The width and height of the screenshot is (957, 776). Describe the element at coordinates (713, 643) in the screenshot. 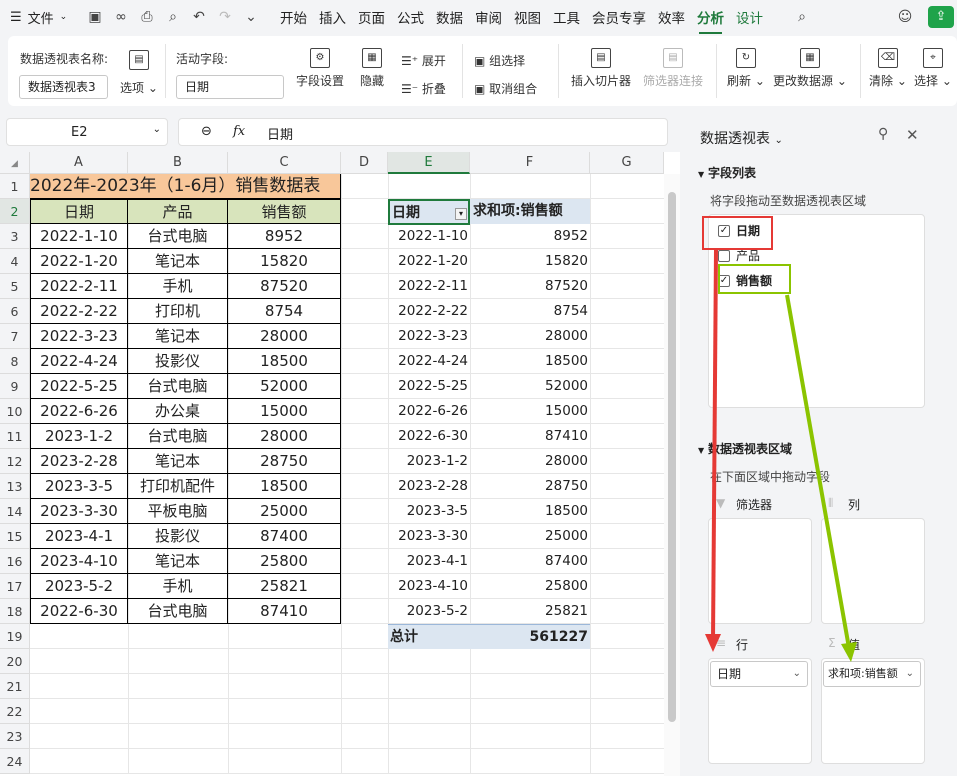

I see `red-arrowhead` at that location.